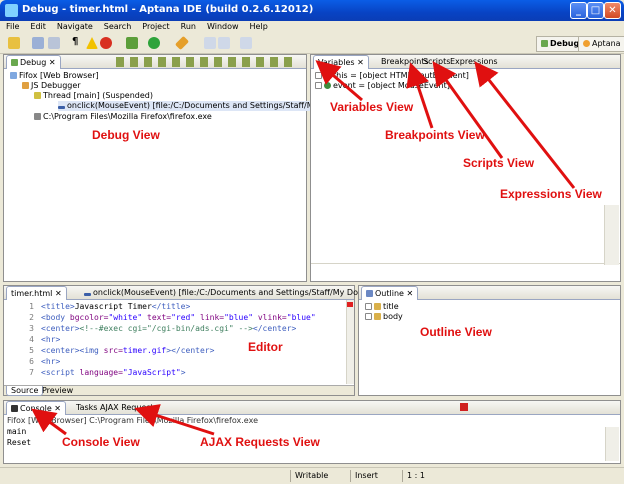 The height and width of the screenshot is (484, 624). What do you see at coordinates (499, 163) in the screenshot?
I see `annotation-scripts-view: Scripts View` at bounding box center [499, 163].